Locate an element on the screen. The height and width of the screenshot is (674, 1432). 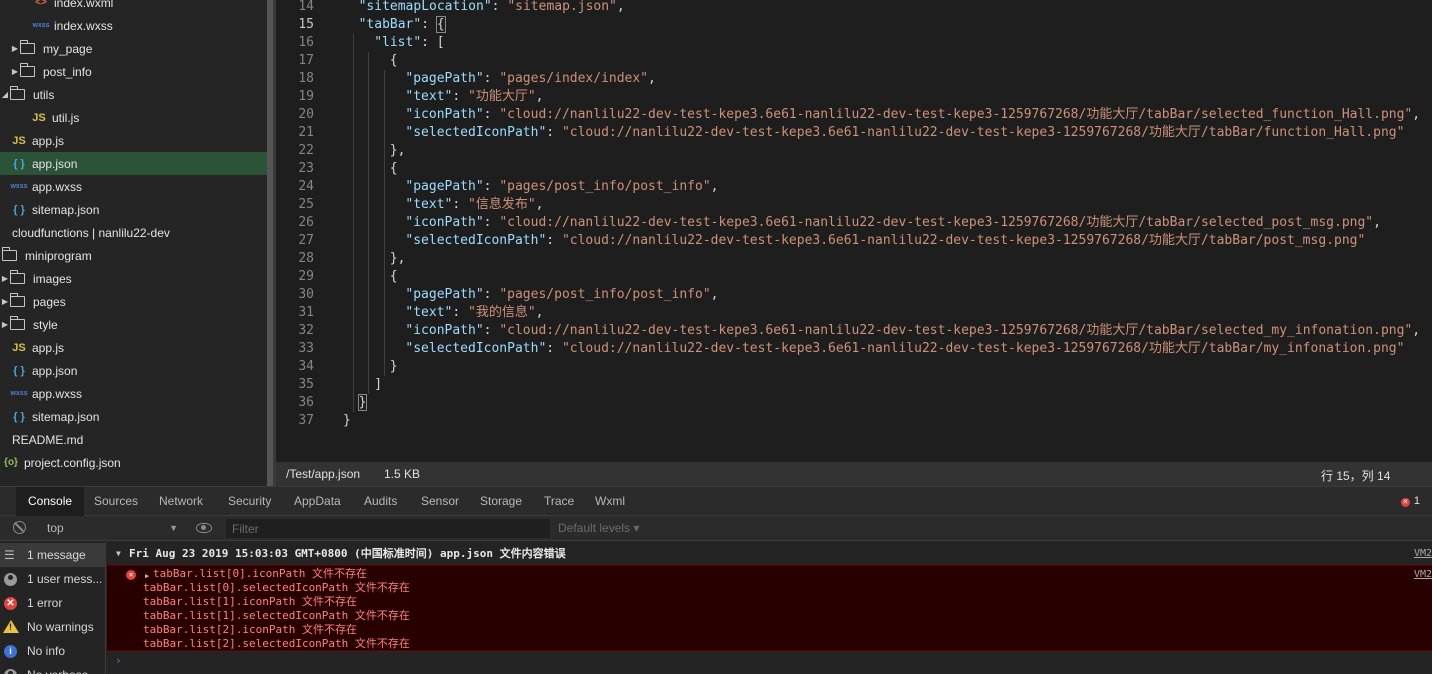
tree-item-label: app.wxss is located at coordinates (57, 186).